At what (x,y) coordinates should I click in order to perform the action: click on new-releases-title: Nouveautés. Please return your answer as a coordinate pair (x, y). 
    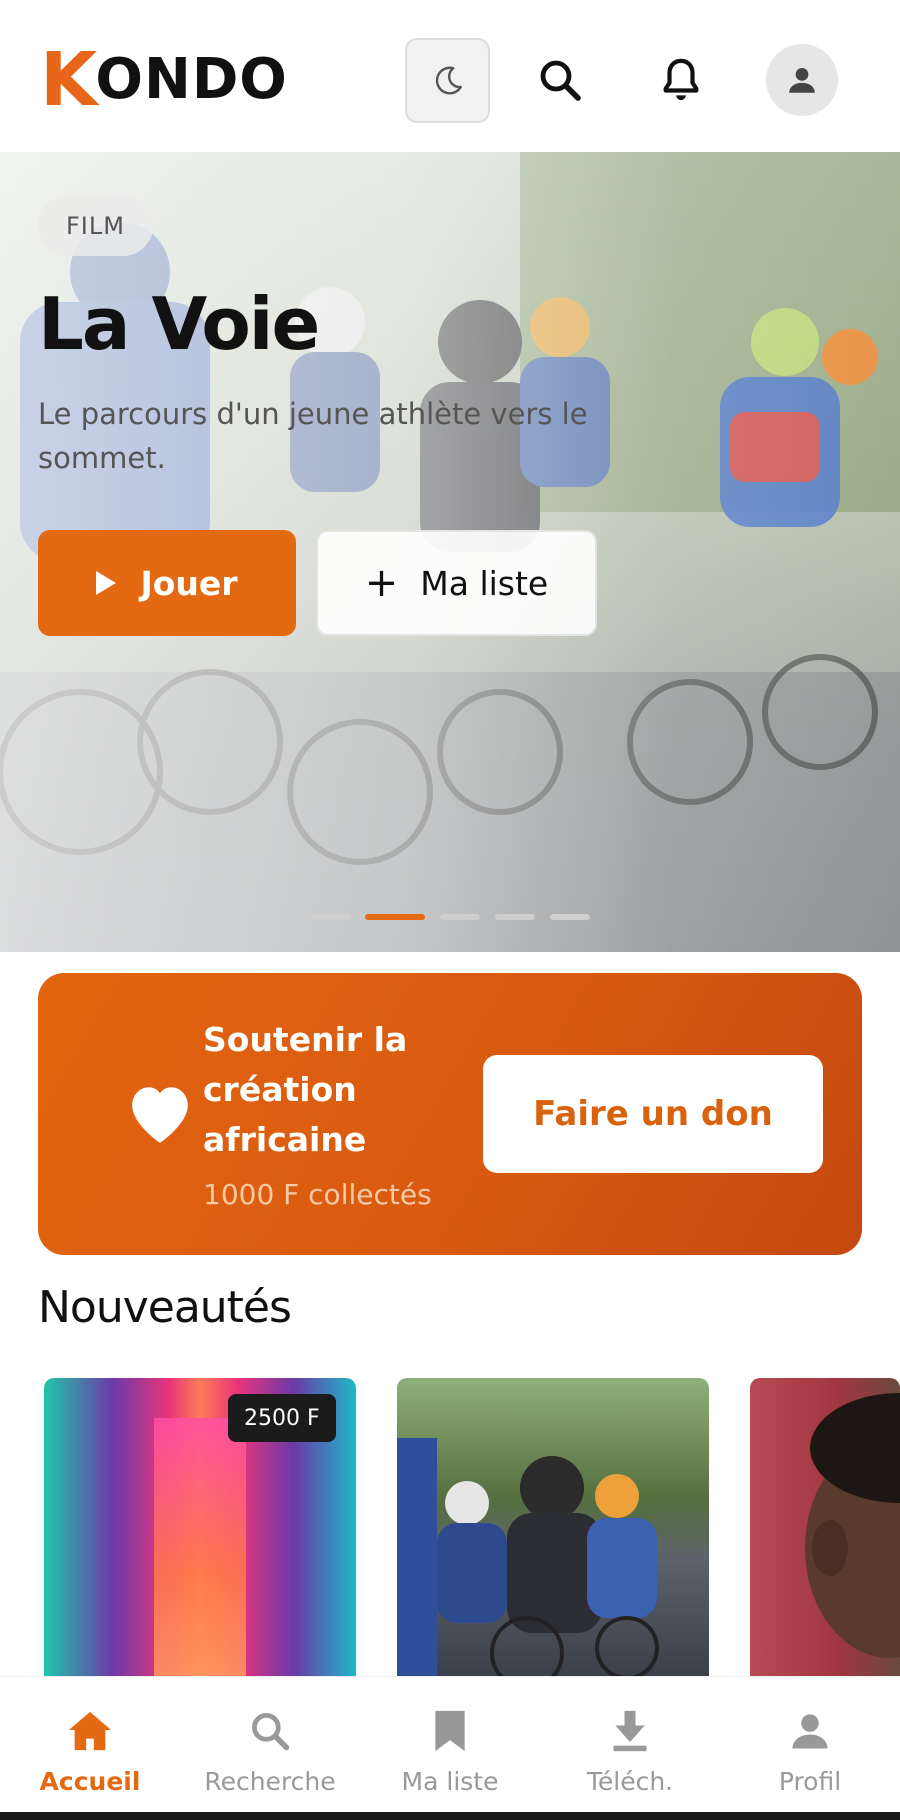
    Looking at the image, I should click on (165, 1307).